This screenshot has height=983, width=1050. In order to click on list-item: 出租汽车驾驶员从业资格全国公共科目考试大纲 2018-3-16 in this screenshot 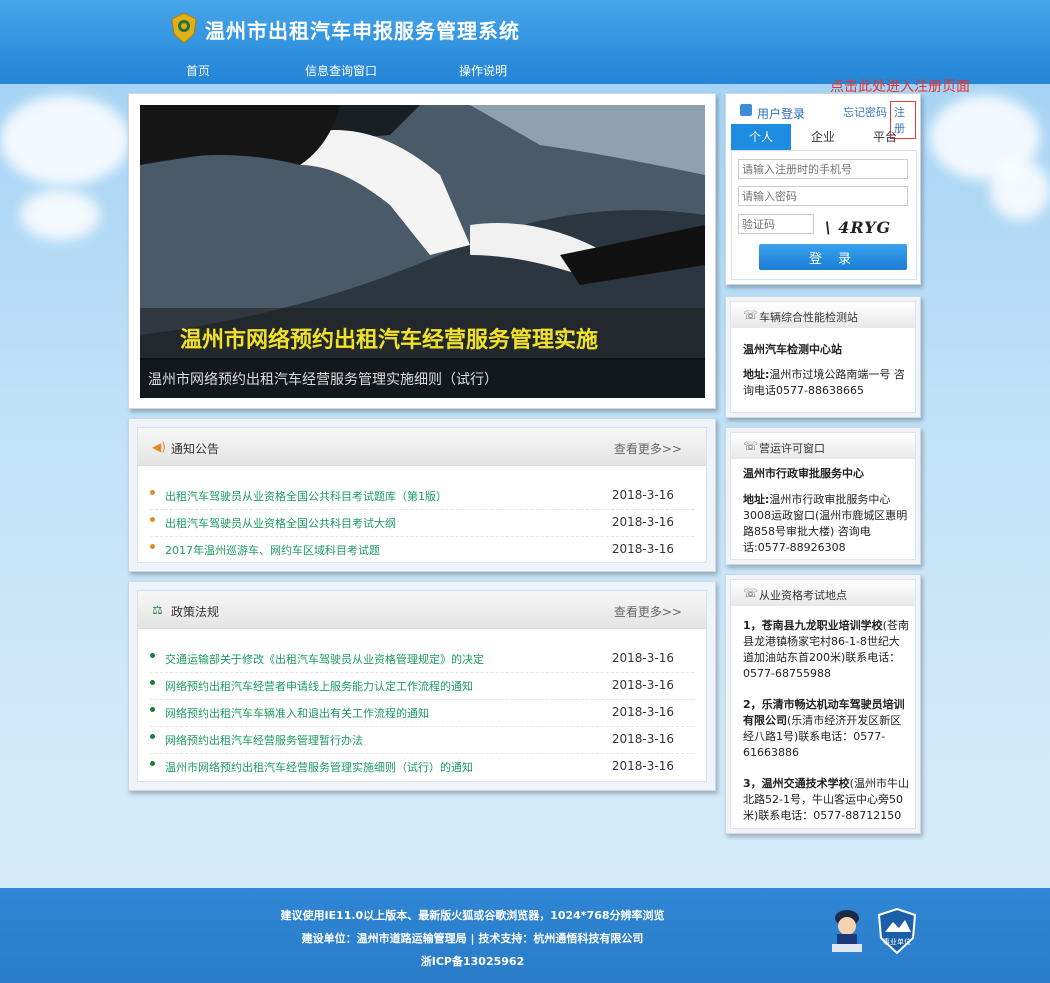, I will do `click(422, 523)`.